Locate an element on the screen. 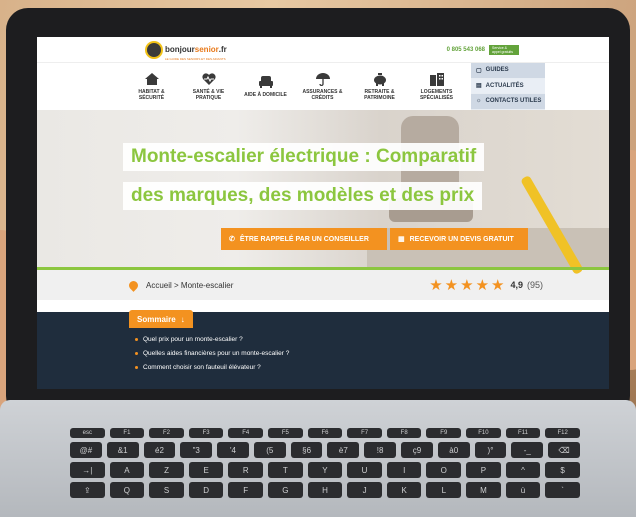  house-icon is located at coordinates (152, 79).